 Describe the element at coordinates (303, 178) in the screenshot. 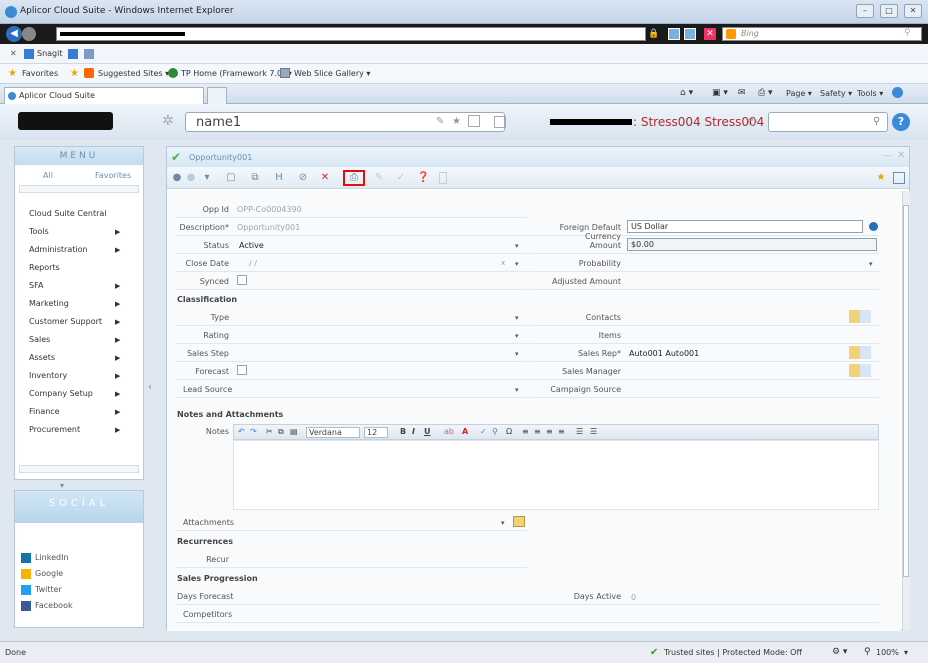

I see `cancel-icon: ⊘` at that location.